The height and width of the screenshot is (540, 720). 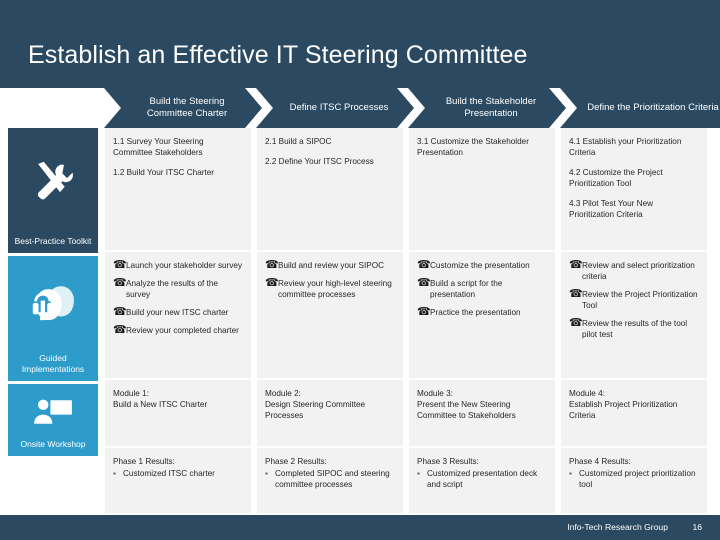 What do you see at coordinates (53, 304) in the screenshot?
I see `headset-people-icon` at bounding box center [53, 304].